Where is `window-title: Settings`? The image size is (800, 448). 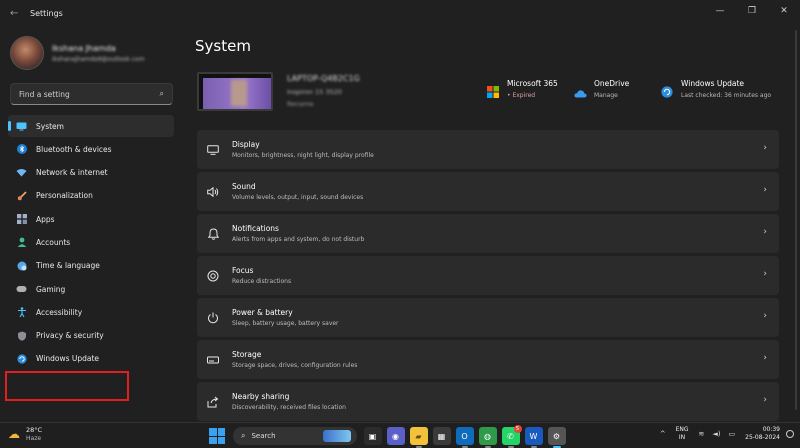 window-title: Settings is located at coordinates (46, 13).